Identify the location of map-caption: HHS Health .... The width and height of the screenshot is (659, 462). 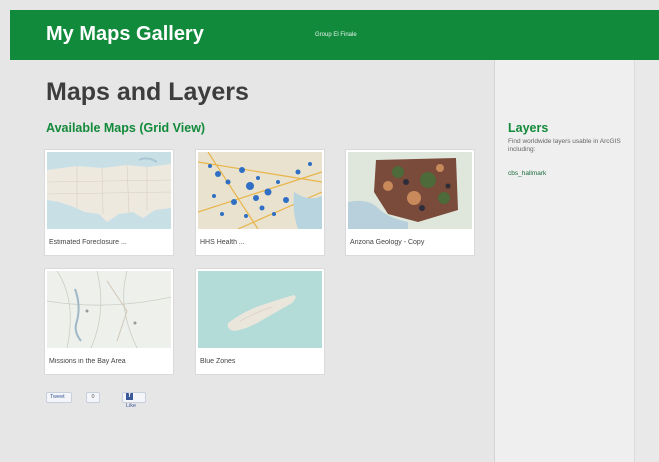
(260, 242).